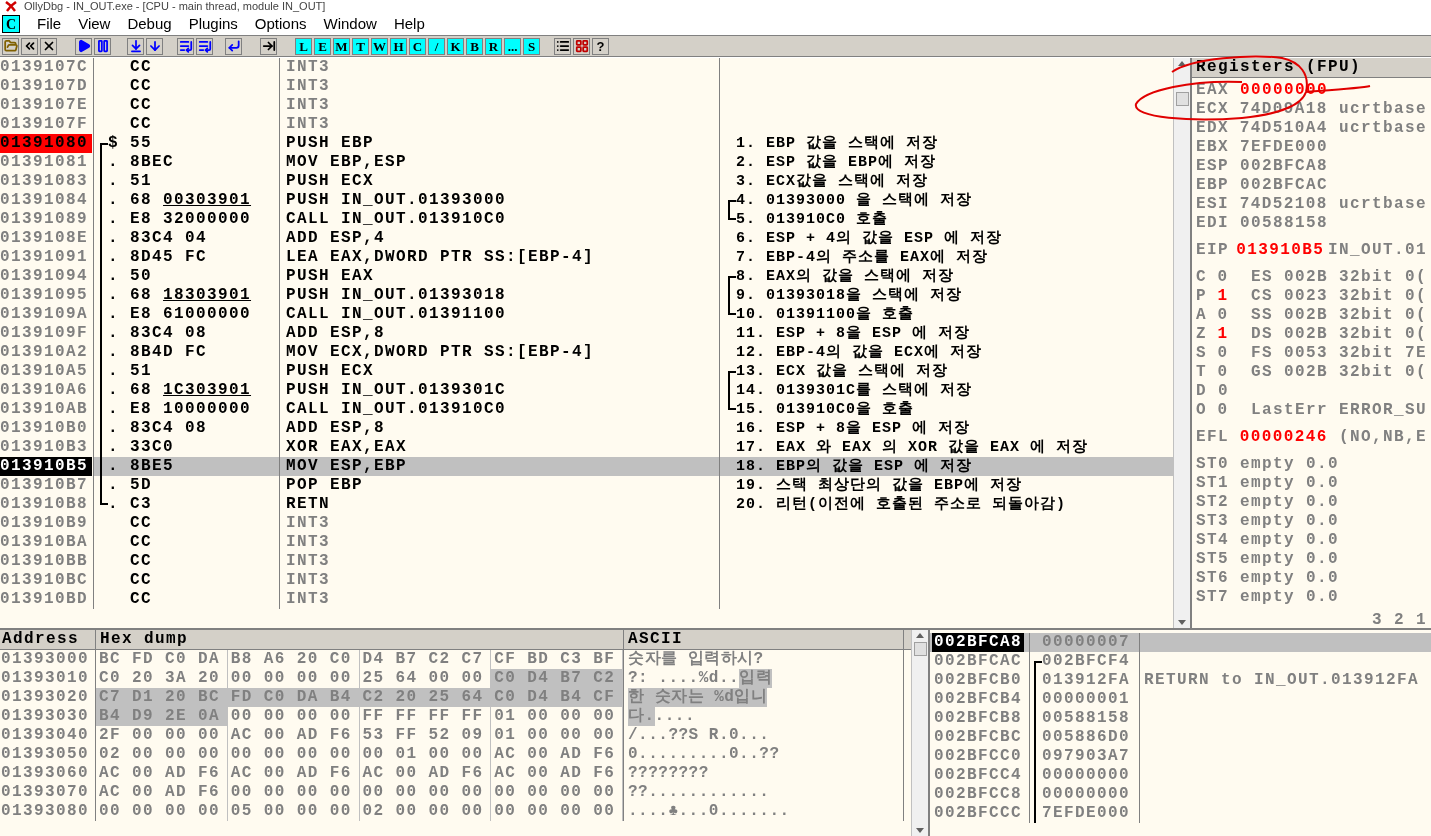 This screenshot has width=1431, height=836. Describe the element at coordinates (1180, 642) in the screenshot. I see `selected-row: 002BFCA8 00000007` at that location.